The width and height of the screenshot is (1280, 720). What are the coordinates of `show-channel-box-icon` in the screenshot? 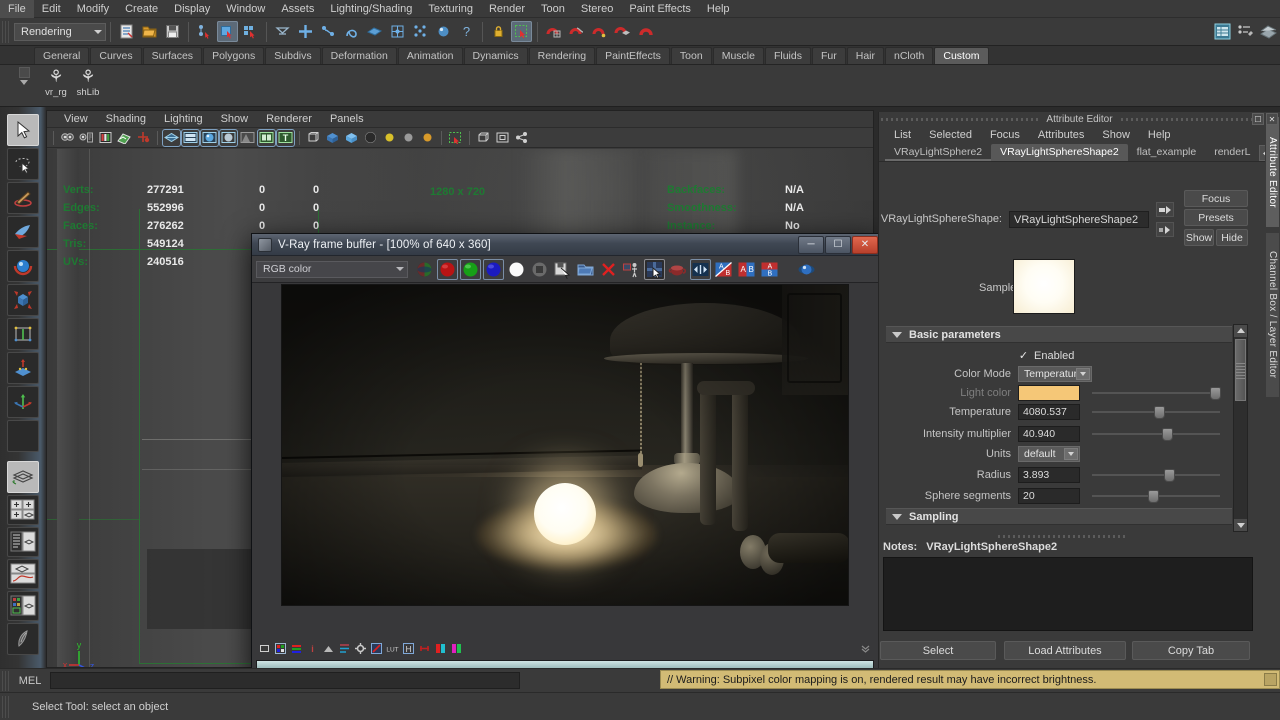 It's located at (1222, 31).